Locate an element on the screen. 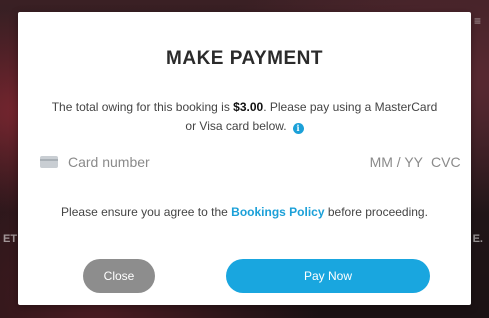 This screenshot has height=318, width=489. modal-title: MAKE PAYMENT is located at coordinates (244, 58).